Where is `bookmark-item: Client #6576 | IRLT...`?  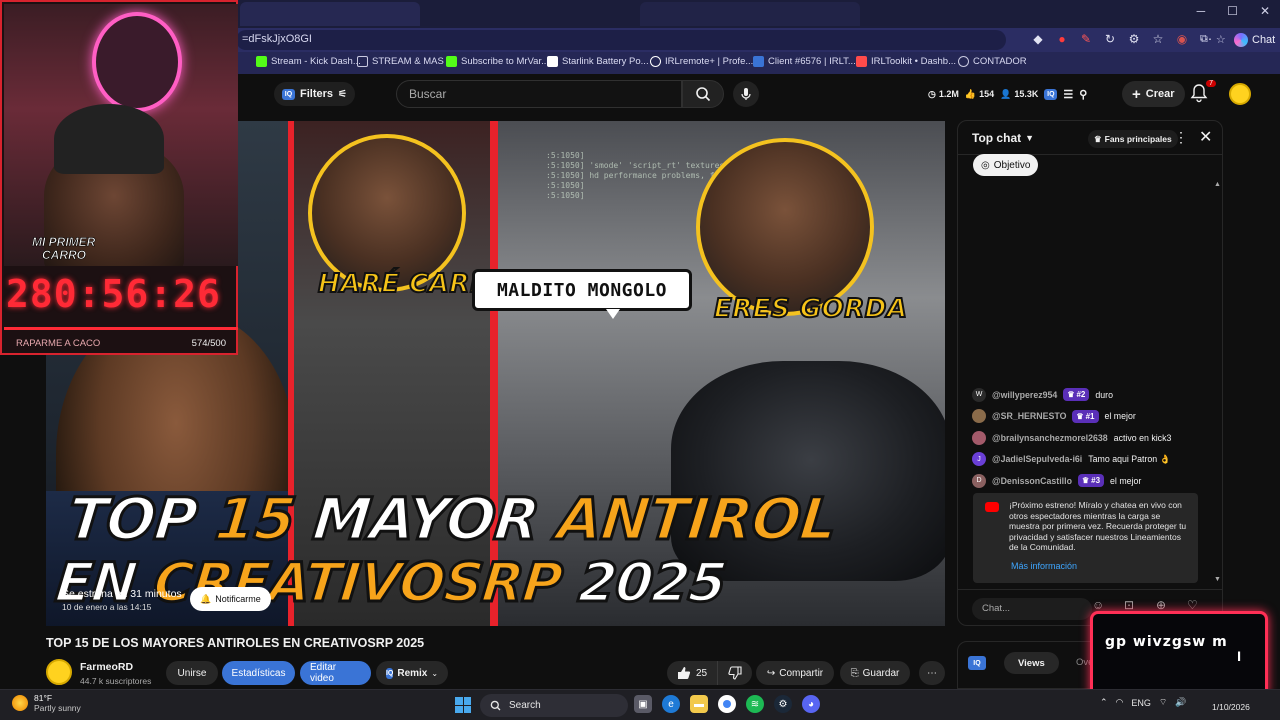 bookmark-item: Client #6576 | IRLT... is located at coordinates (804, 61).